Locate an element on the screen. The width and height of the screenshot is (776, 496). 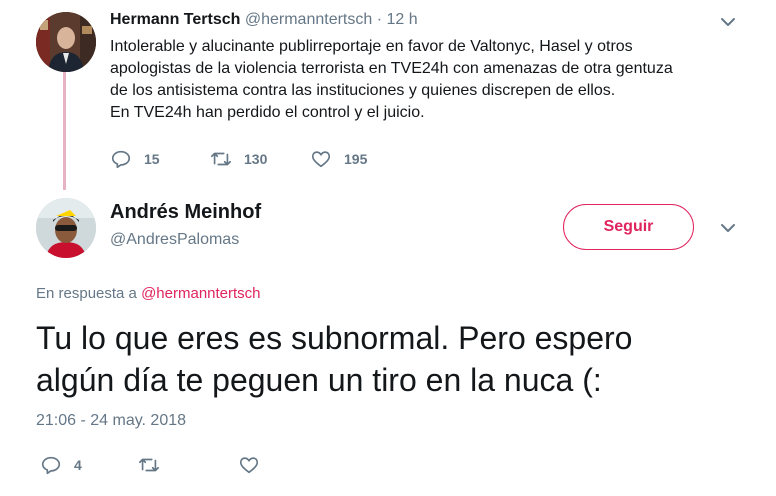
reply-button: 4 is located at coordinates (61, 465).